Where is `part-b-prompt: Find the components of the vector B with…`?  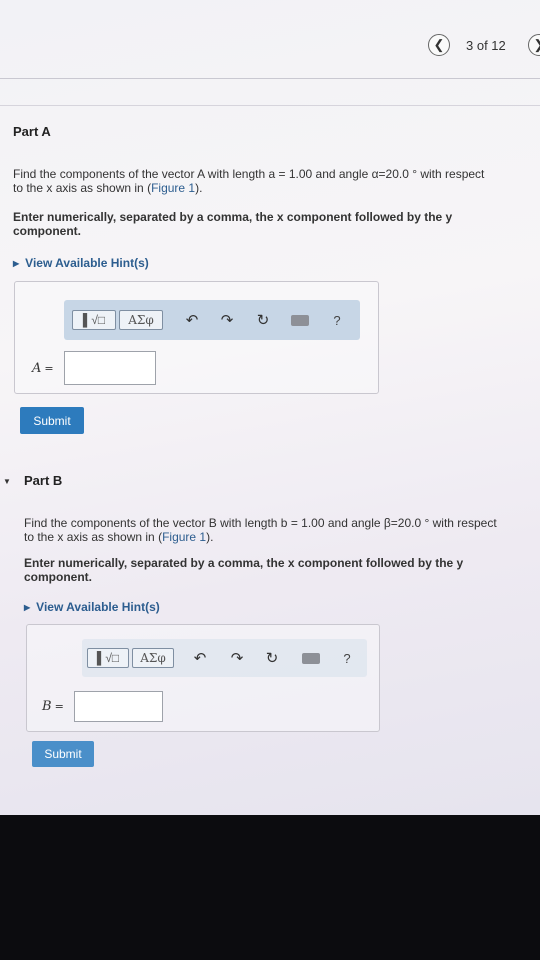 part-b-prompt: Find the components of the vector B with… is located at coordinates (276, 530).